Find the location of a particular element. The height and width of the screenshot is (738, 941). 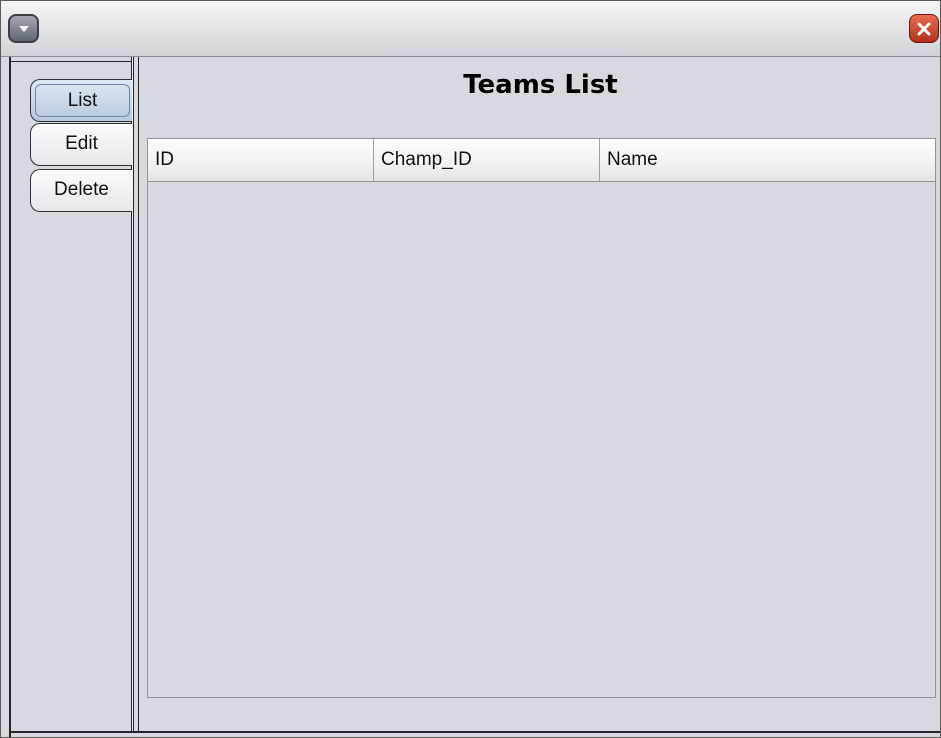

page-title: Teams List is located at coordinates (540, 85).